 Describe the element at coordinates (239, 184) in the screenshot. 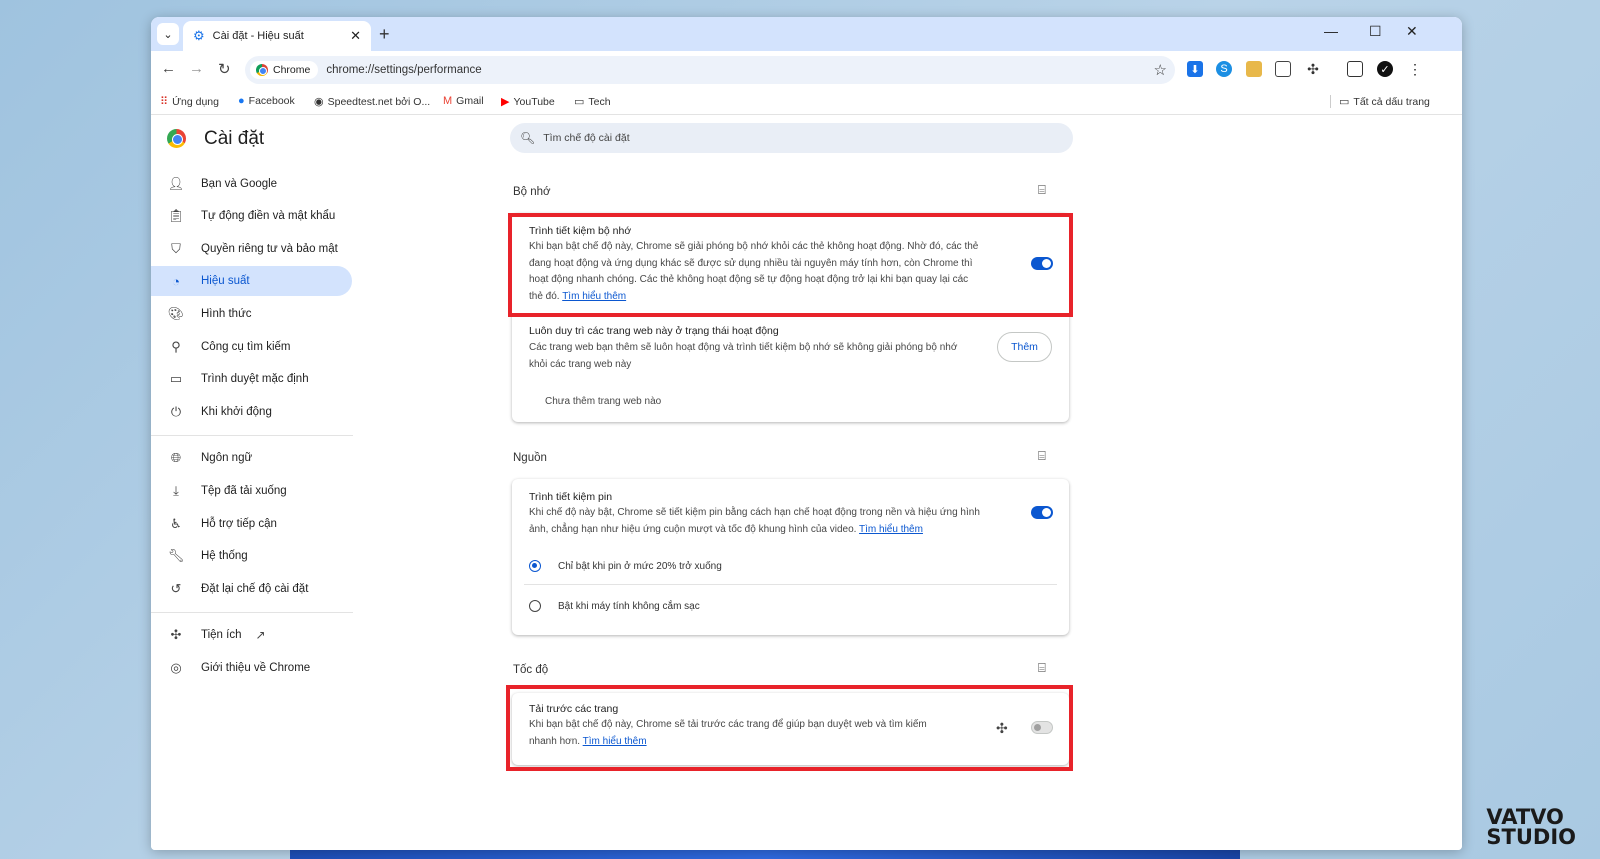

I see `sidebar-item-label: Bạn và Google` at that location.